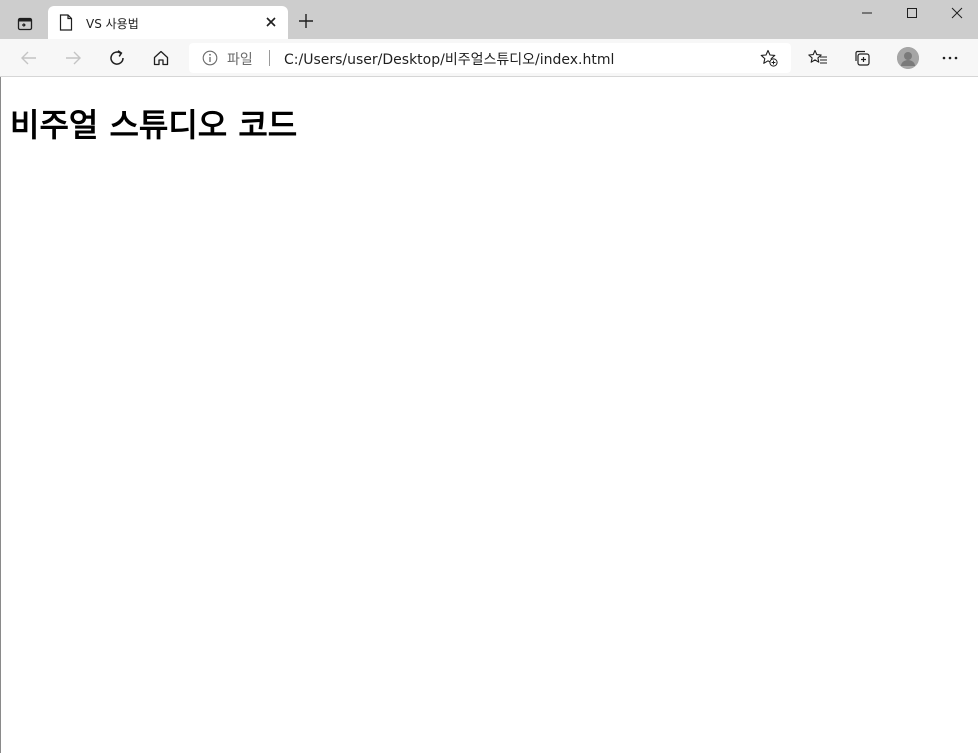 This screenshot has width=978, height=753. What do you see at coordinates (269, 58) in the screenshot?
I see `separator` at bounding box center [269, 58].